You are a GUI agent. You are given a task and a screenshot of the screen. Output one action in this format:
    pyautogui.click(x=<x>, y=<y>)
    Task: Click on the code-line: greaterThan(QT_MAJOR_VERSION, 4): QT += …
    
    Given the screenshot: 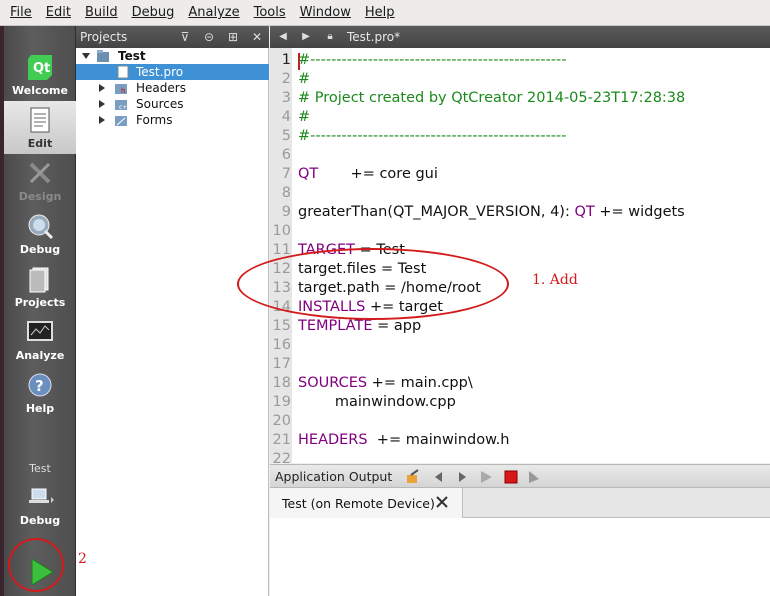 What is the action you would take?
    pyautogui.click(x=491, y=212)
    